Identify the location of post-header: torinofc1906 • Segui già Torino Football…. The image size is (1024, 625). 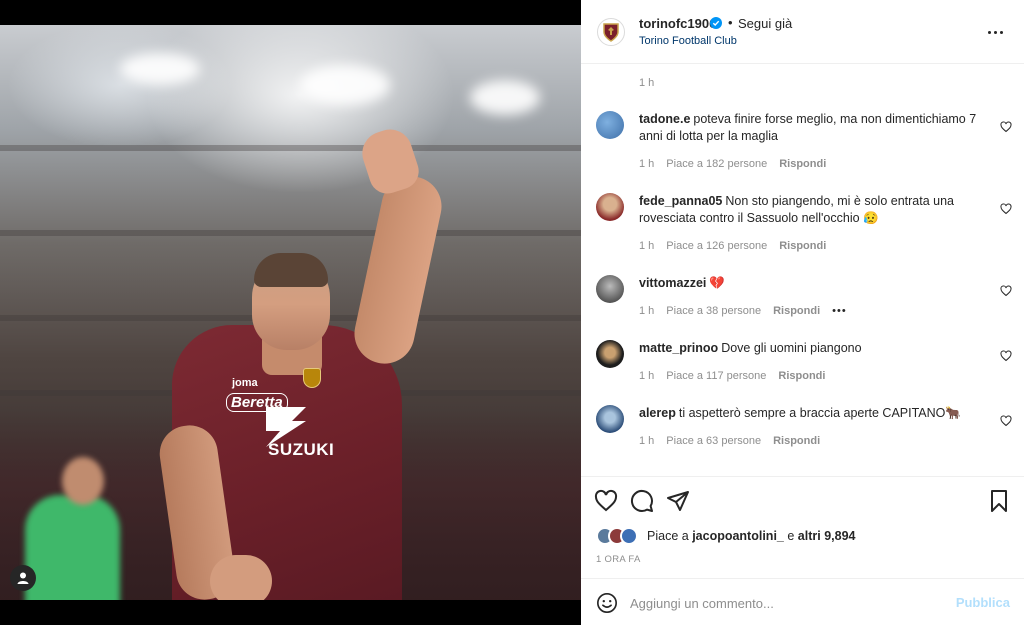
(802, 32).